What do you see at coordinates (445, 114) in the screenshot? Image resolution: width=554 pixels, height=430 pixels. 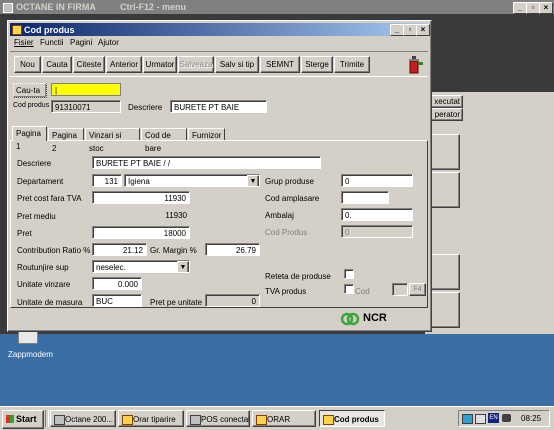 I see `background-side-button-operator: perator` at bounding box center [445, 114].